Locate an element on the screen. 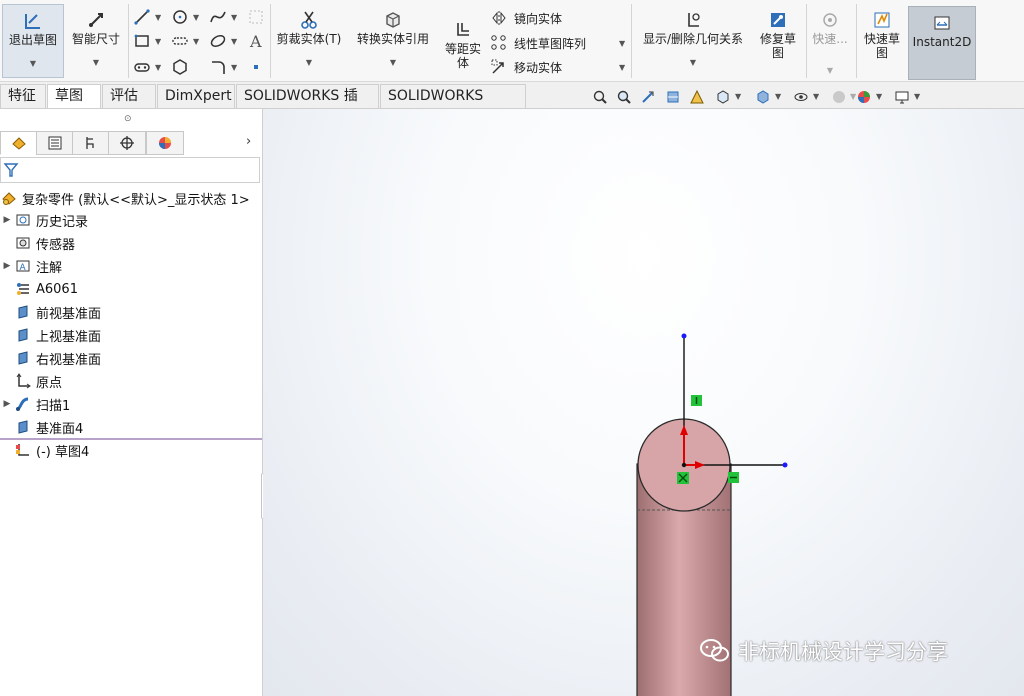 The width and height of the screenshot is (1024, 696). fillet-tool-icon is located at coordinates (218, 67).